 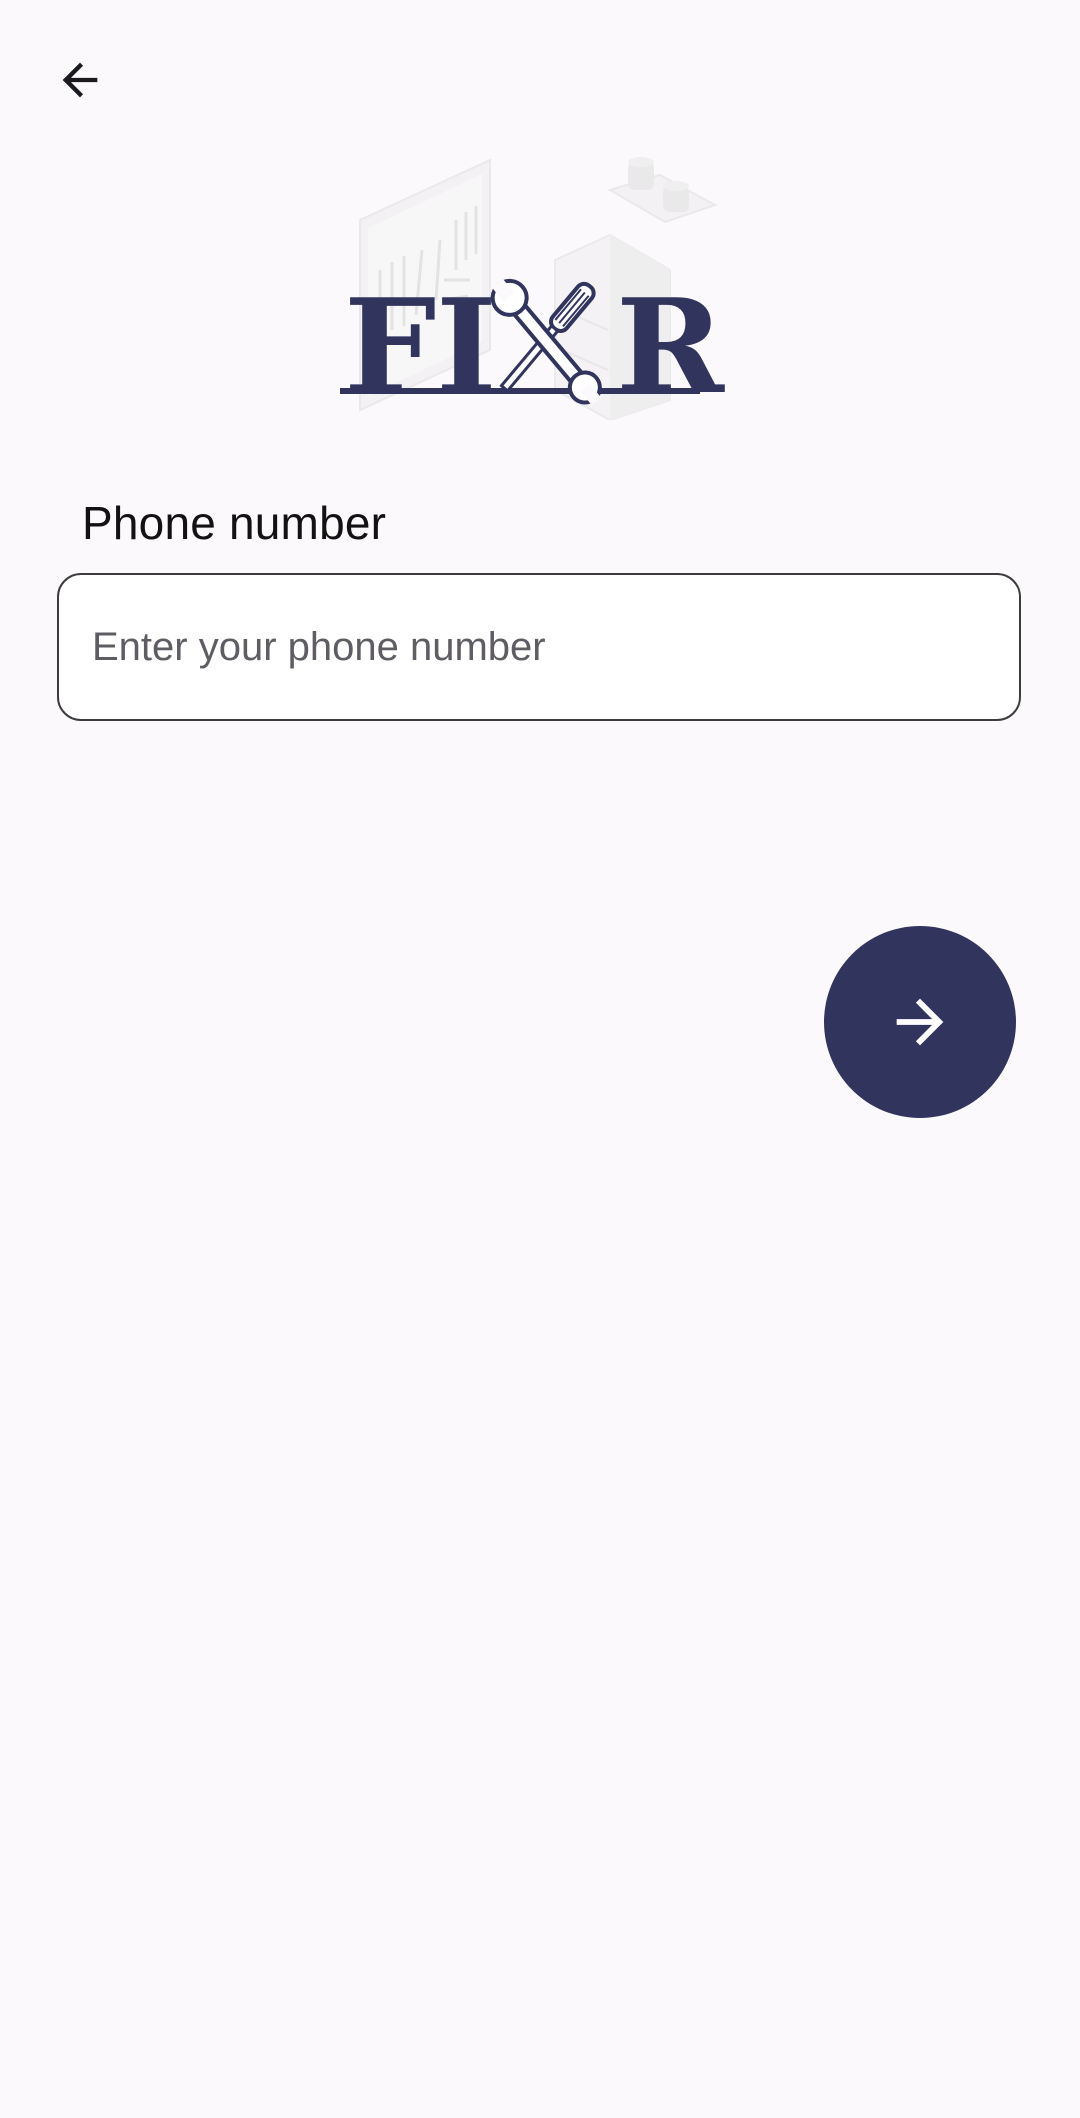 I want to click on next-button, so click(x=920, y=1022).